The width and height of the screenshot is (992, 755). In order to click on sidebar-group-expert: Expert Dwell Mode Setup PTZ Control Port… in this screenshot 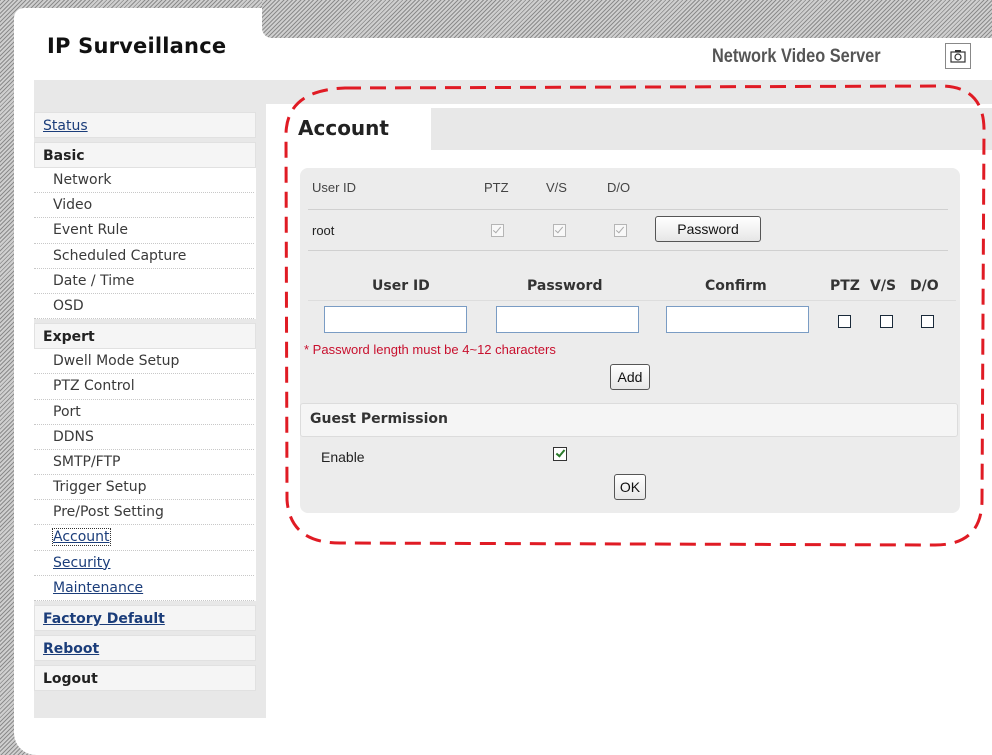, I will do `click(145, 462)`.